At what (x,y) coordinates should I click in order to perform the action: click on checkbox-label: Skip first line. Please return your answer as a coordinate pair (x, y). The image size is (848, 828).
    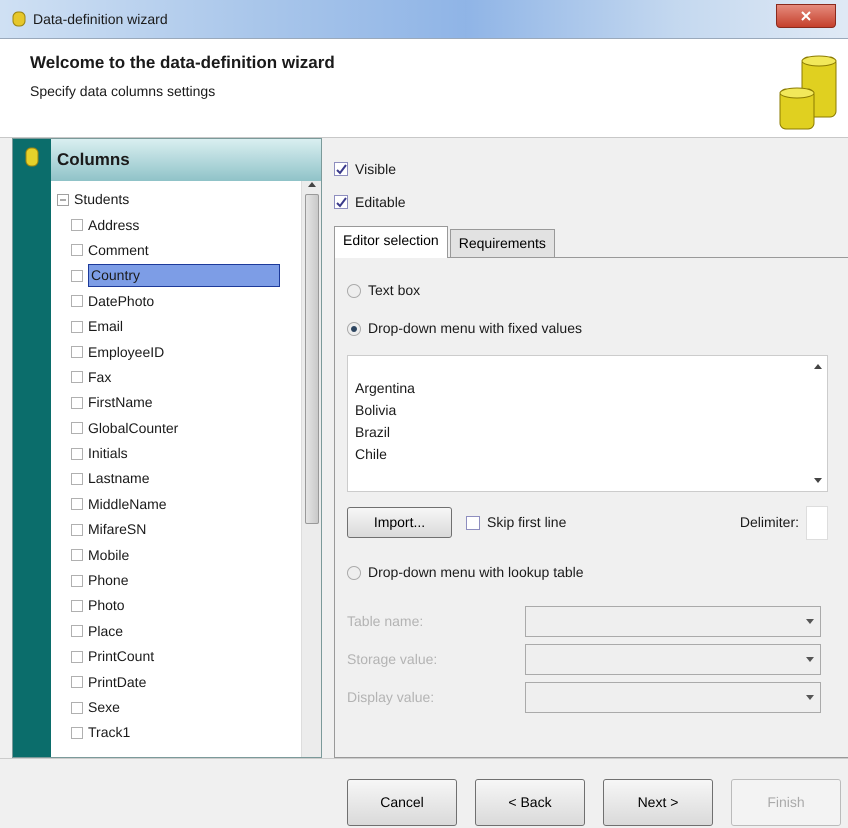
    Looking at the image, I should click on (526, 522).